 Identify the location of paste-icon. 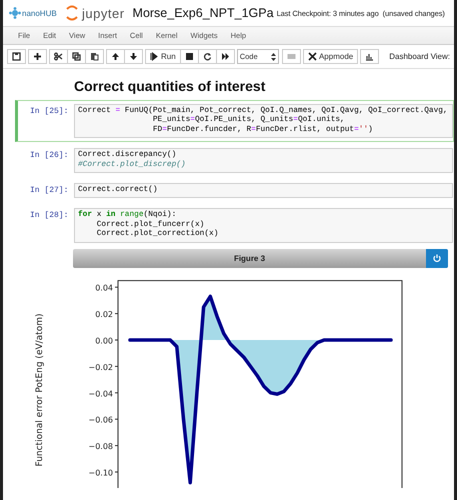
(94, 56).